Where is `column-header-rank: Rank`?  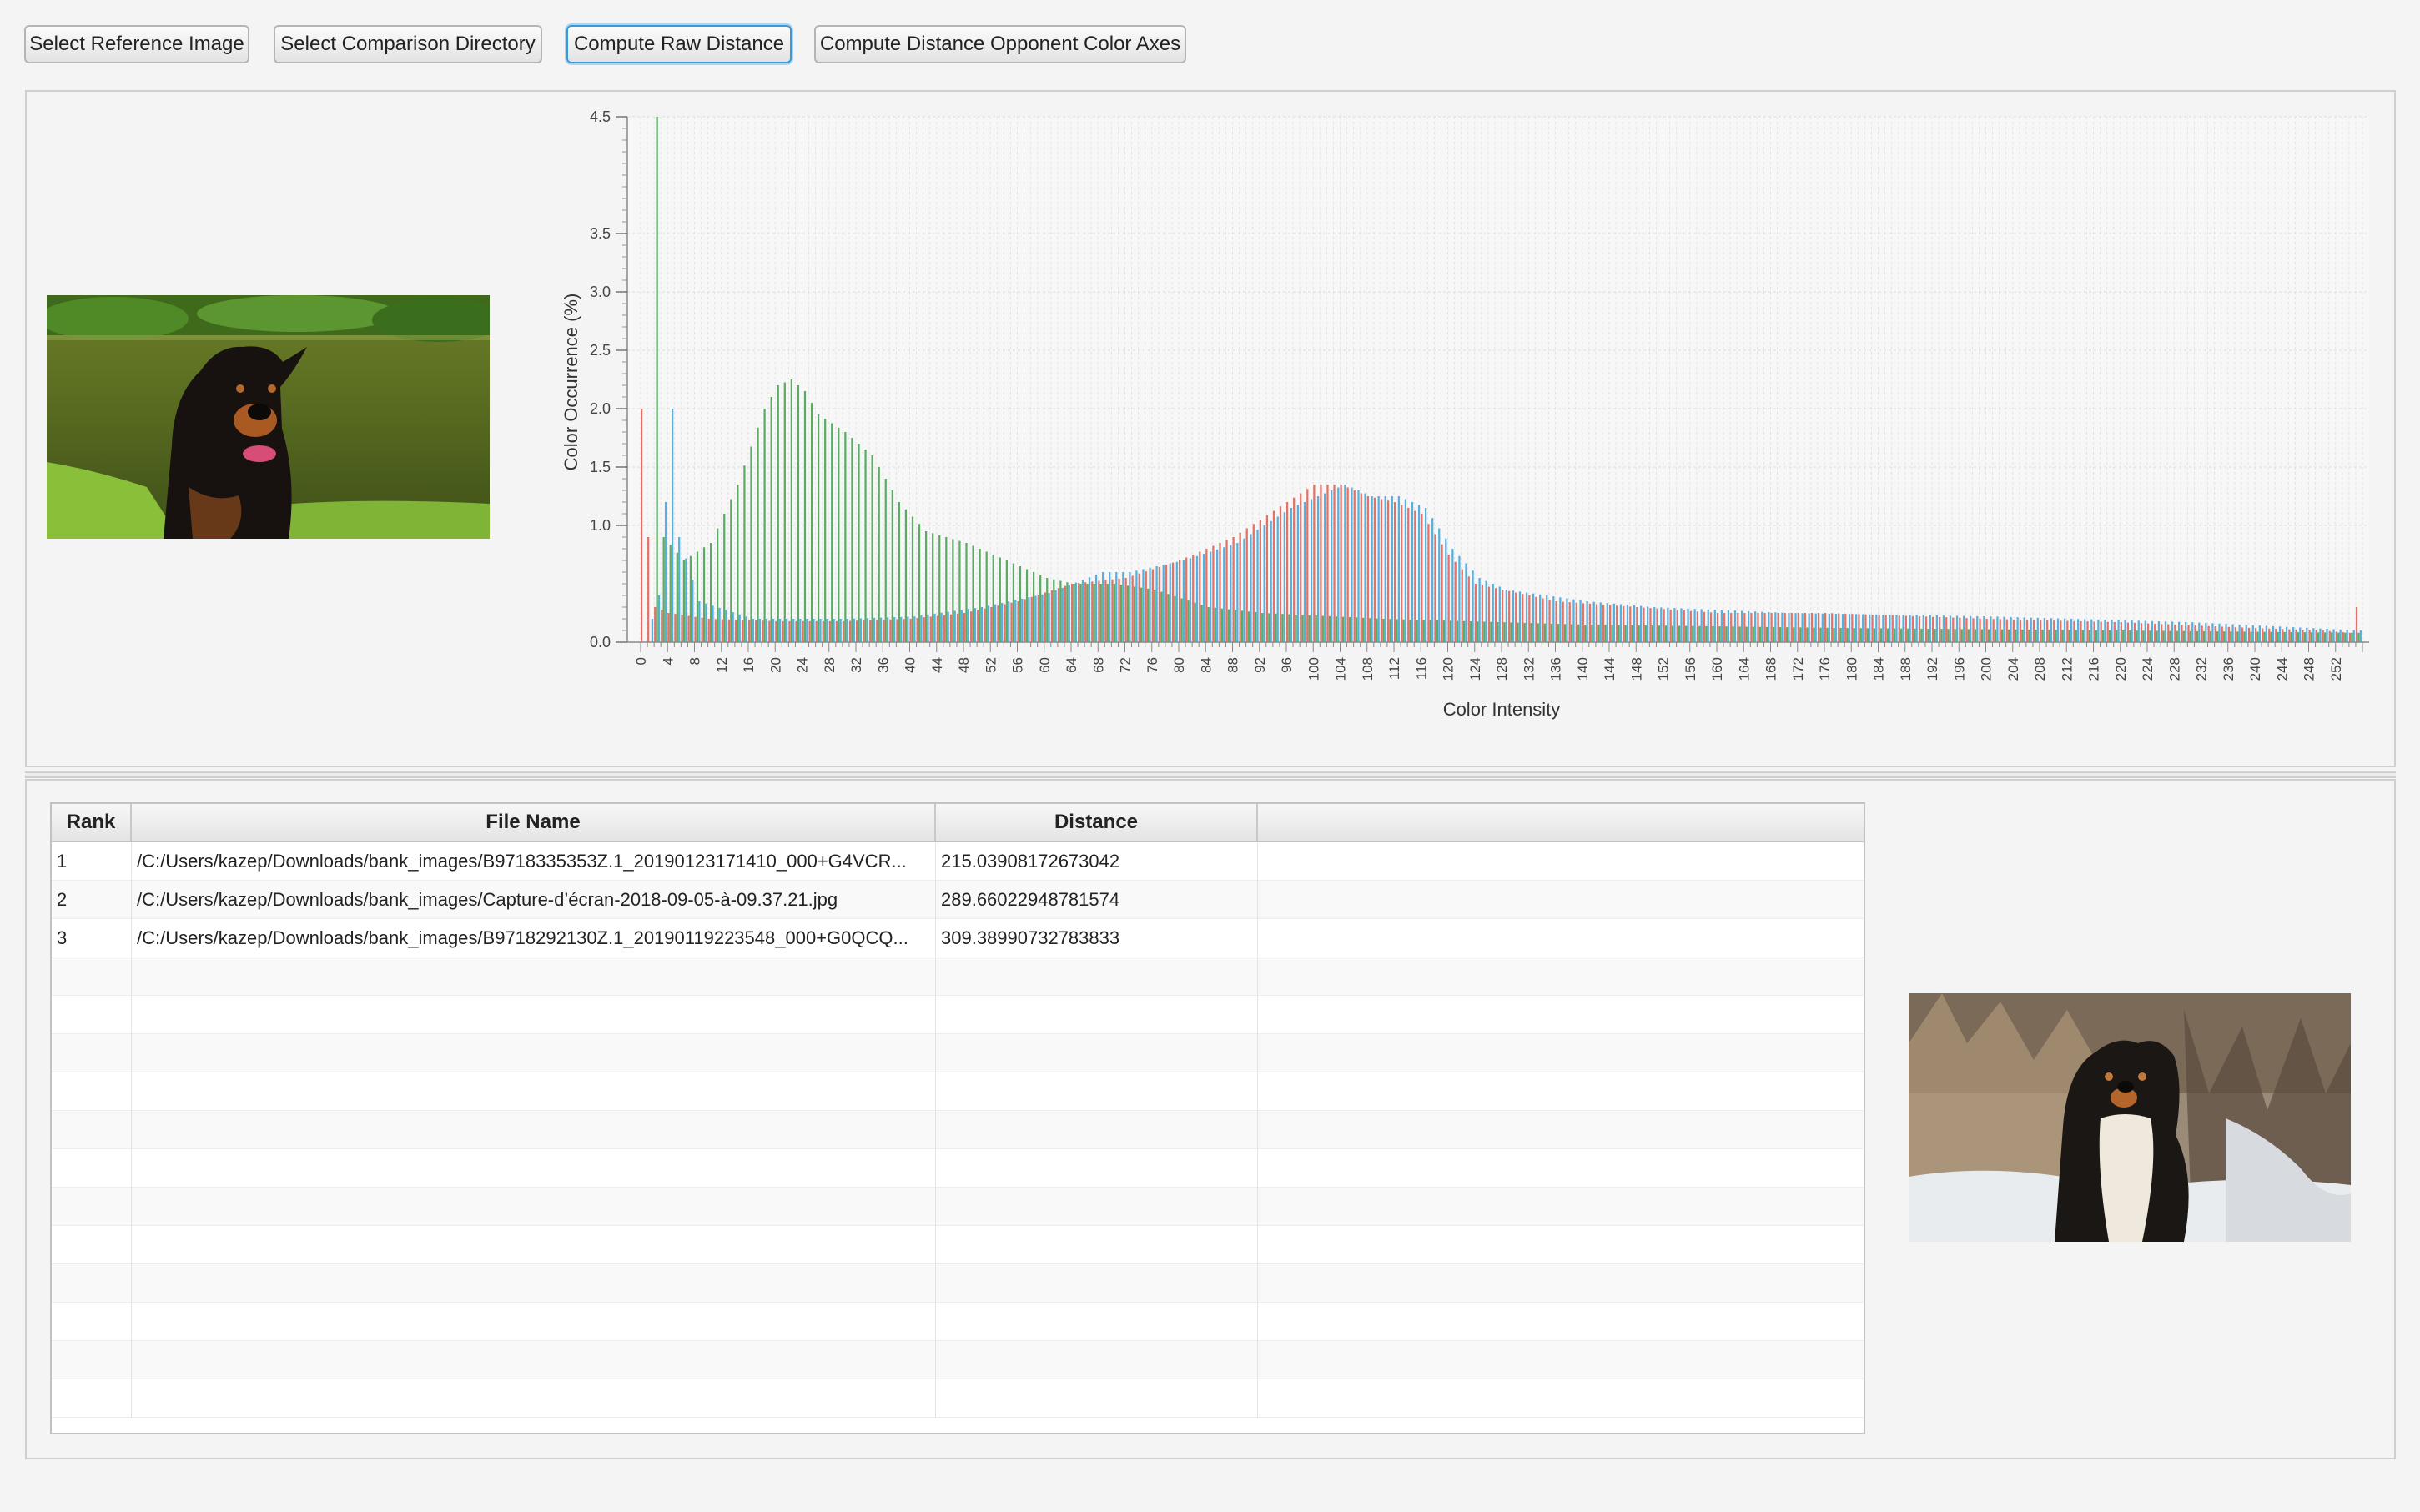
column-header-rank: Rank is located at coordinates (92, 822).